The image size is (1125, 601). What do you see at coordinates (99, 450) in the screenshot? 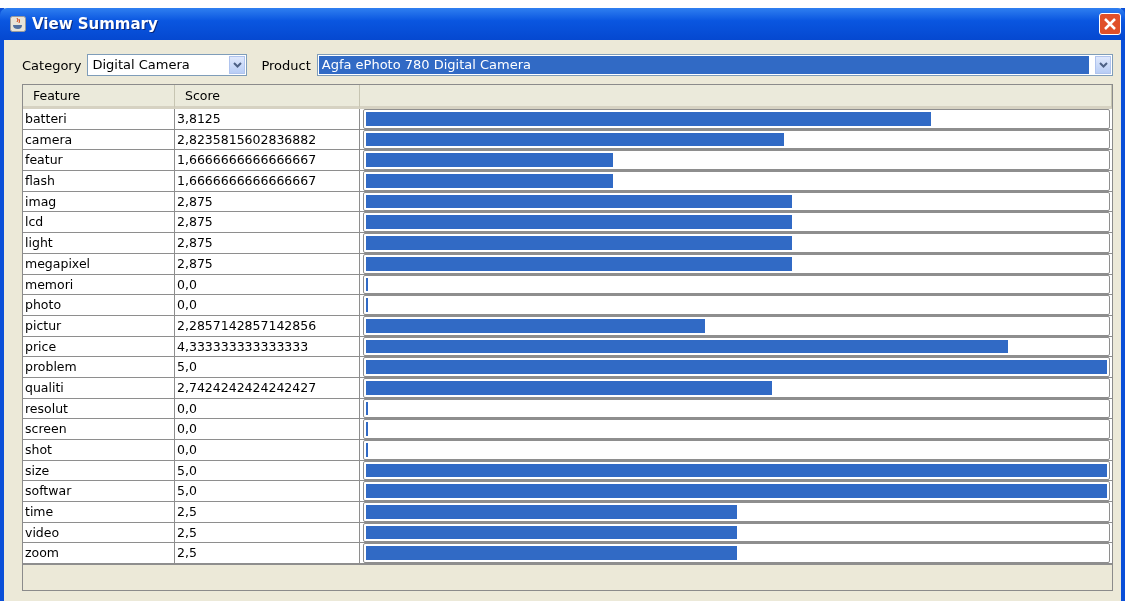
I see `table-cell: shot` at bounding box center [99, 450].